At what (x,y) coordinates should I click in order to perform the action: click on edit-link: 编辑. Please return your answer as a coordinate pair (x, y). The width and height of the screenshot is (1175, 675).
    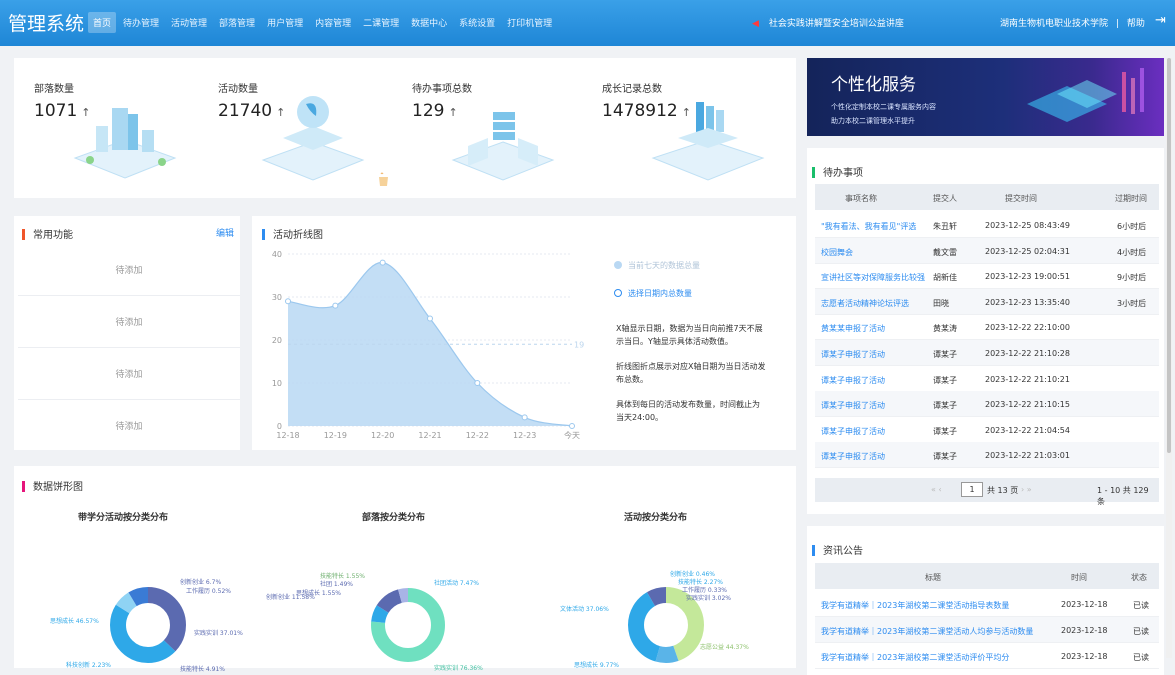
    Looking at the image, I should click on (225, 232).